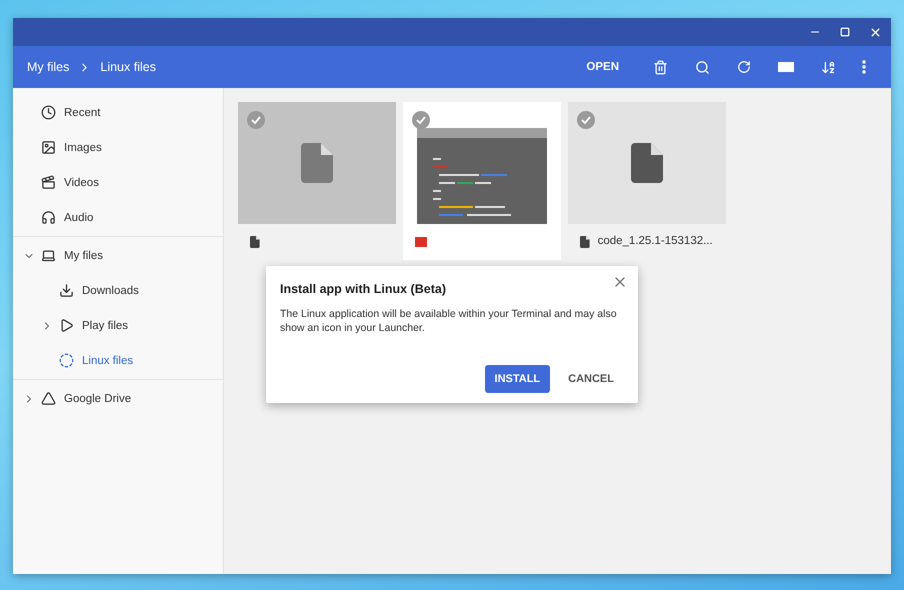  What do you see at coordinates (363, 289) in the screenshot?
I see `dialog-title: Install app with Linux (Beta)` at bounding box center [363, 289].